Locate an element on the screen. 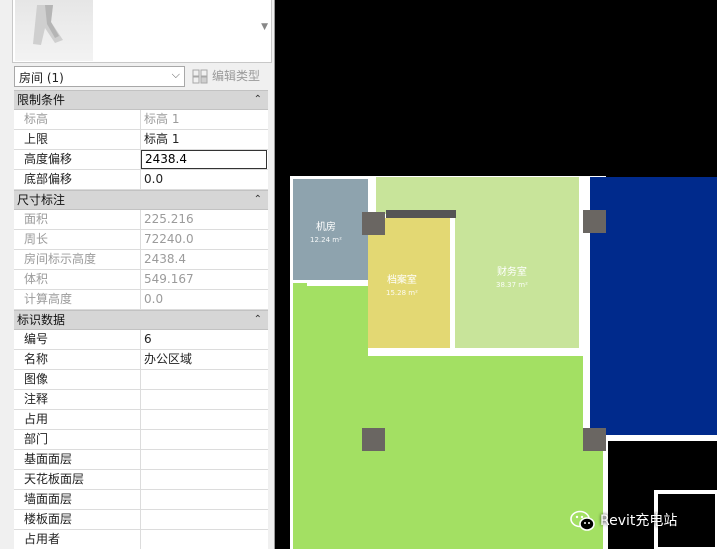  room-label-archive: 档案室 15.28 m² is located at coordinates (402, 284).